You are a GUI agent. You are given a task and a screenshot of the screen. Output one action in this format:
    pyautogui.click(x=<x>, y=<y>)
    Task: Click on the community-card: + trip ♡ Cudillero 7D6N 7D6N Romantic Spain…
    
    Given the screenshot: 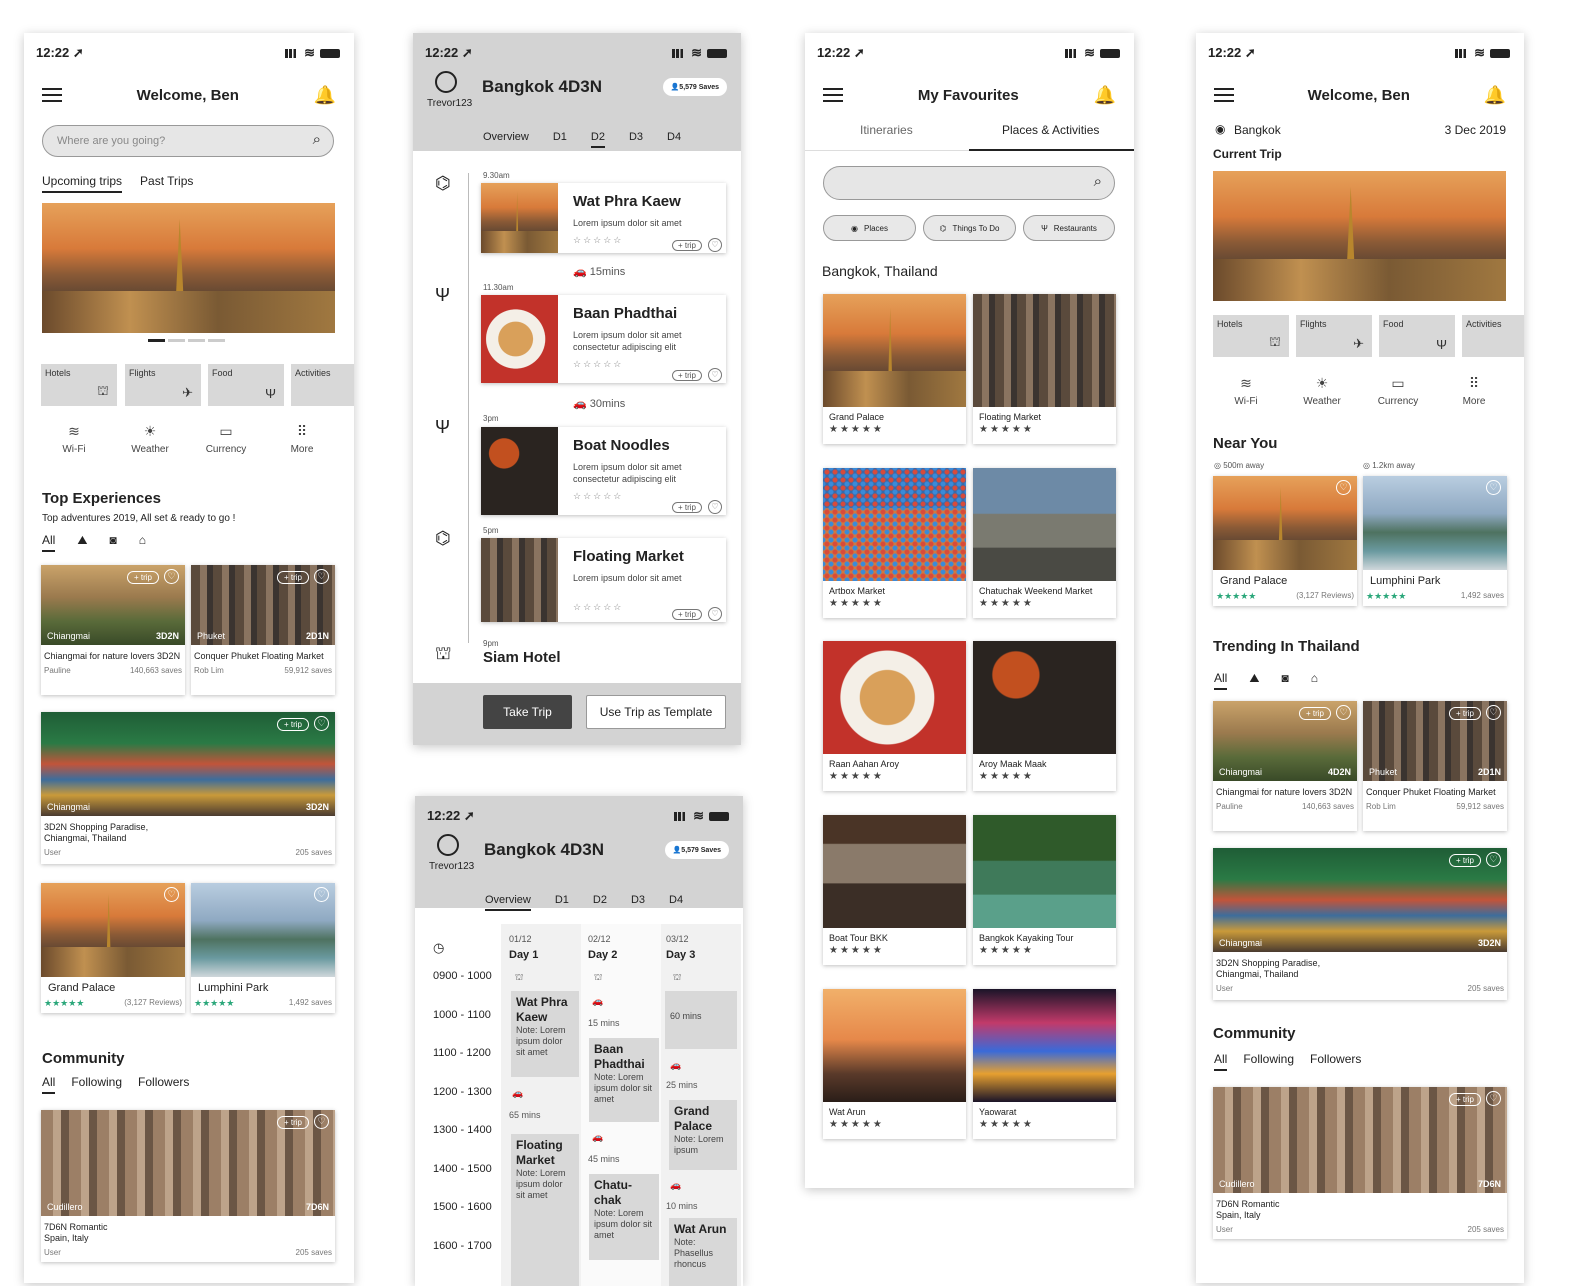 What is the action you would take?
    pyautogui.click(x=188, y=1186)
    